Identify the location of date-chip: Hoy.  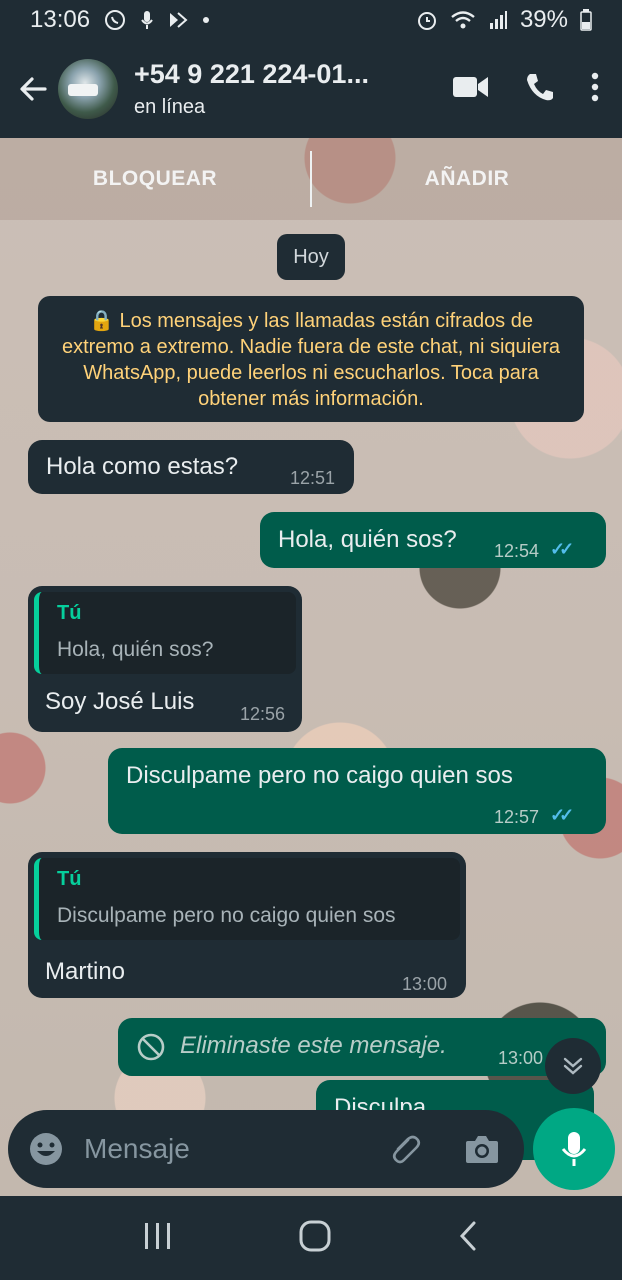
(311, 257).